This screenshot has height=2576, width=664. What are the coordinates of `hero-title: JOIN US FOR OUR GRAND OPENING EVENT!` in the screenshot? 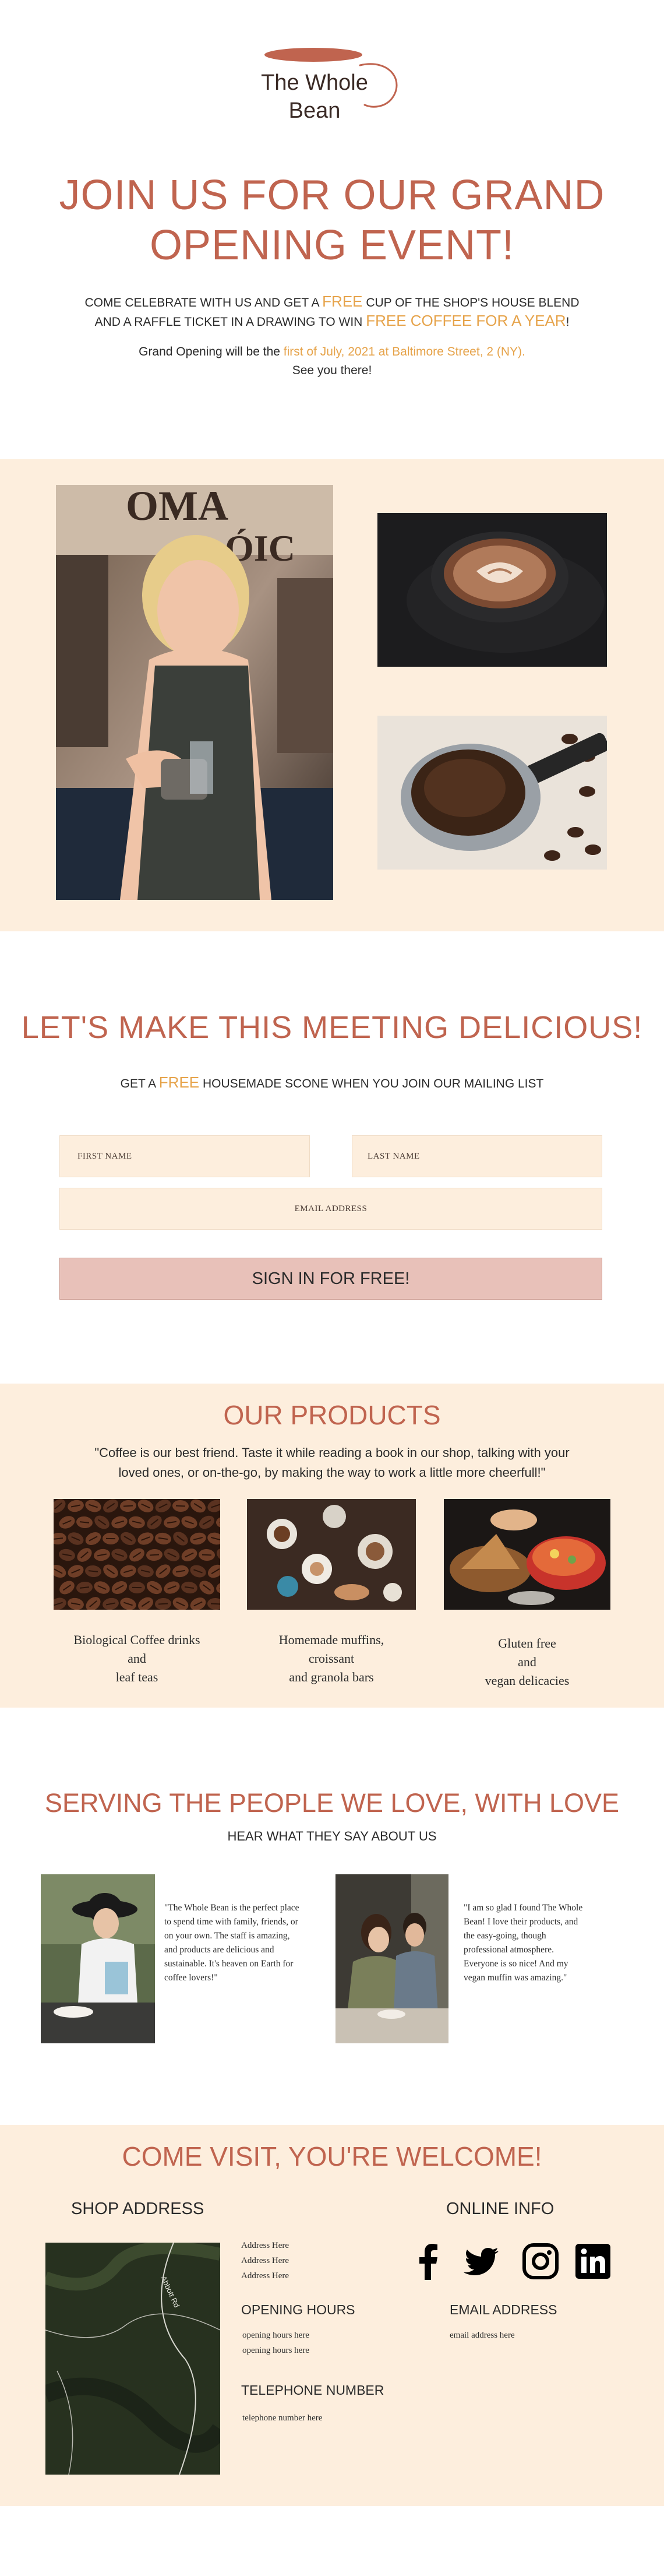 It's located at (332, 220).